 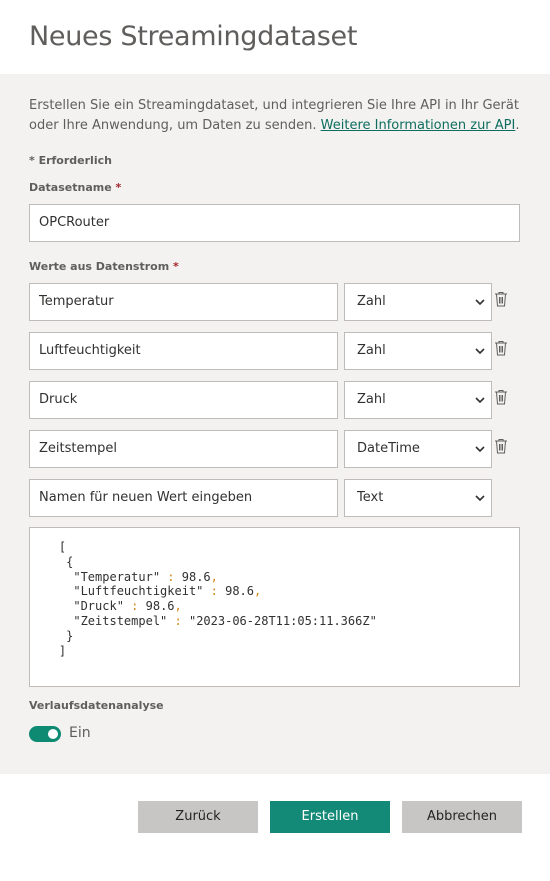 I want to click on json-key: "Druck", so click(x=98, y=606).